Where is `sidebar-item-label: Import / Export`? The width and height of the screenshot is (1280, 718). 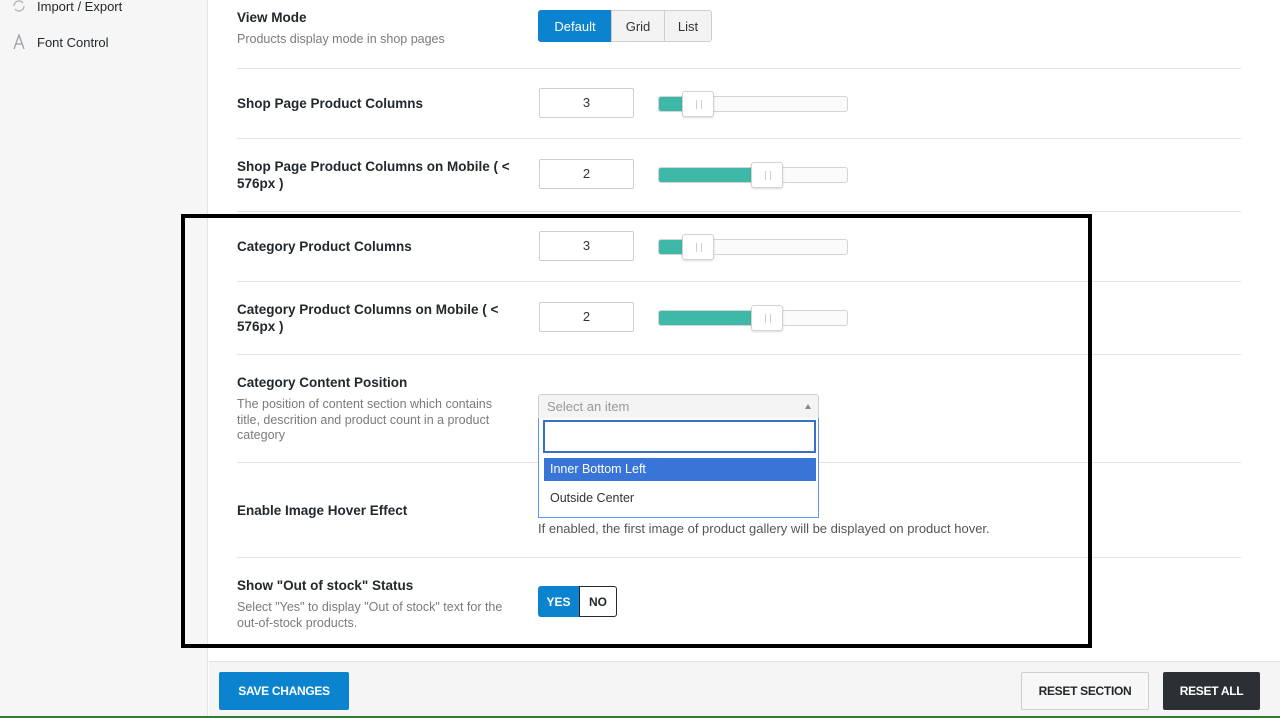
sidebar-item-label: Import / Export is located at coordinates (80, 7).